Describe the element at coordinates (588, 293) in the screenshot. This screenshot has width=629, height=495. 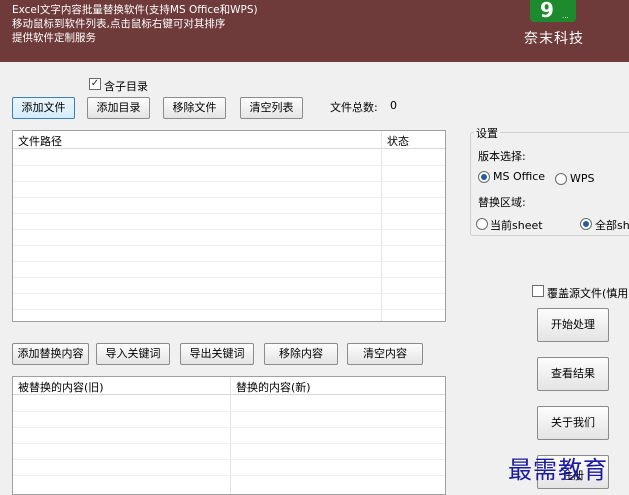
I see `overwrite-source-label: 覆盖源文件(慎用)` at that location.